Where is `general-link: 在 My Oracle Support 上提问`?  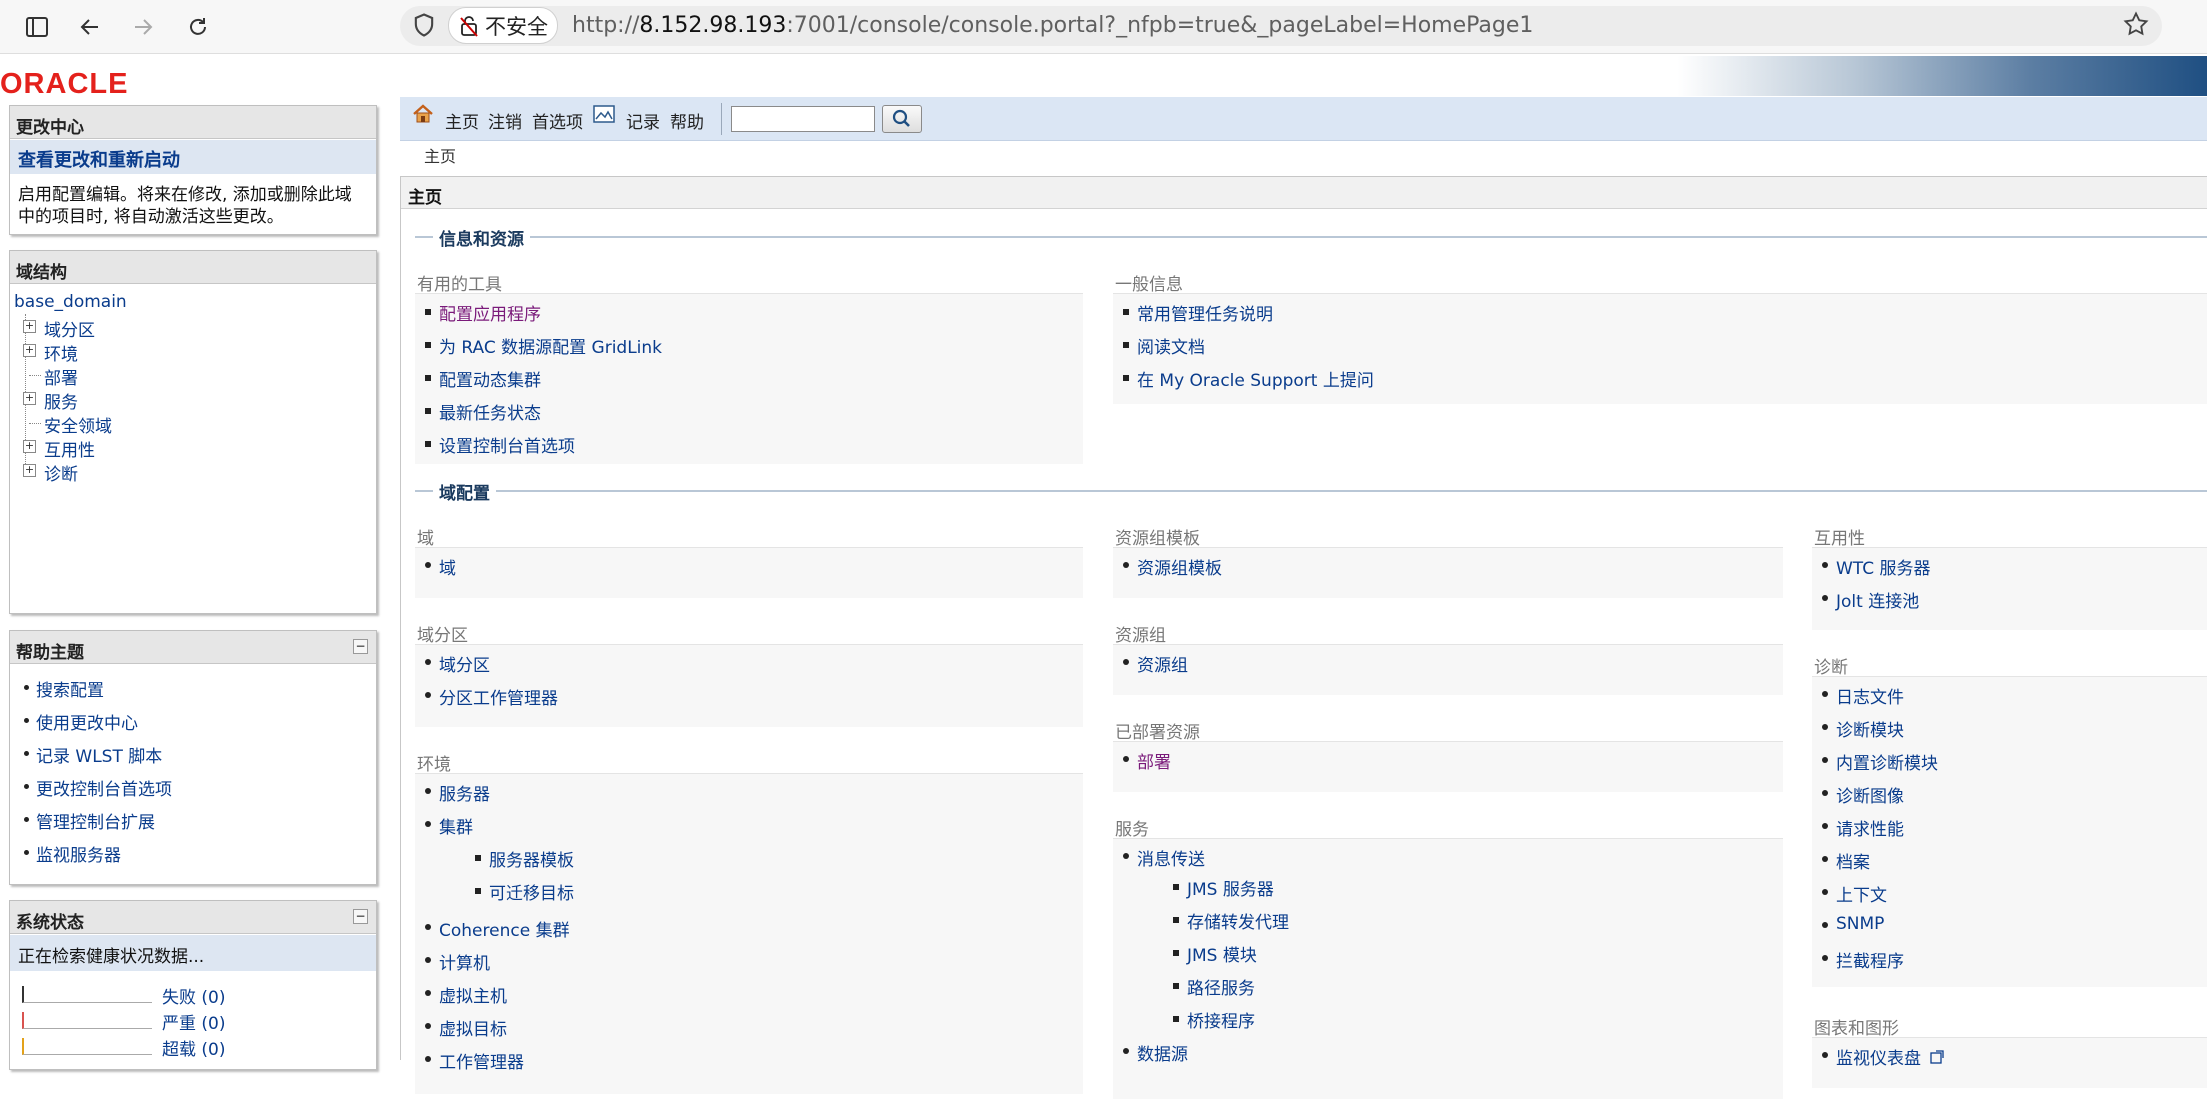 general-link: 在 My Oracle Support 上提问 is located at coordinates (1255, 381).